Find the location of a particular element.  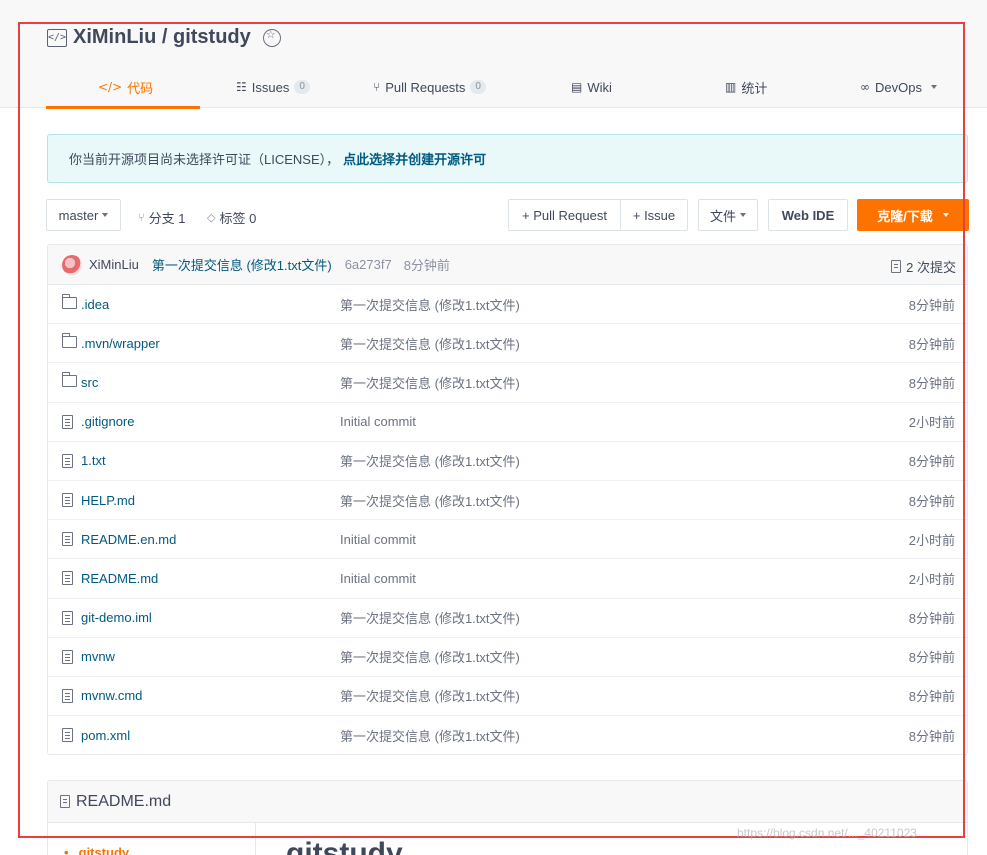

branches-link: ⑂ 分支 1 is located at coordinates (161, 217).